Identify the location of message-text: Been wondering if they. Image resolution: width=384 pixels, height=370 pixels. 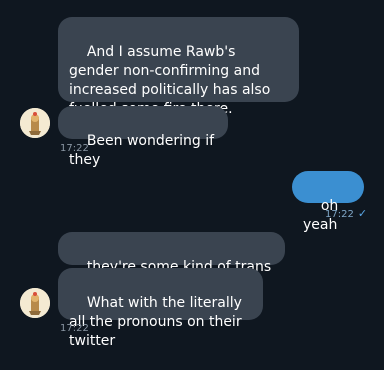
(144, 150).